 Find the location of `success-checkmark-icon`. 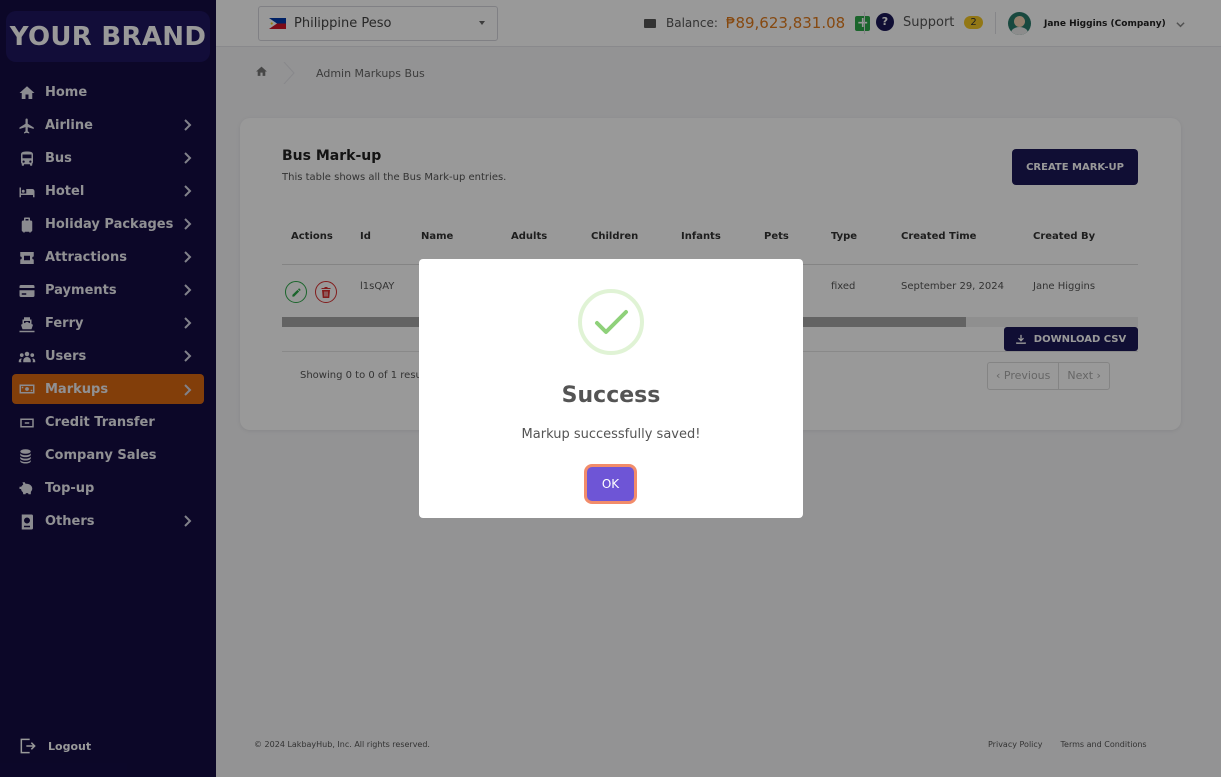

success-checkmark-icon is located at coordinates (611, 322).